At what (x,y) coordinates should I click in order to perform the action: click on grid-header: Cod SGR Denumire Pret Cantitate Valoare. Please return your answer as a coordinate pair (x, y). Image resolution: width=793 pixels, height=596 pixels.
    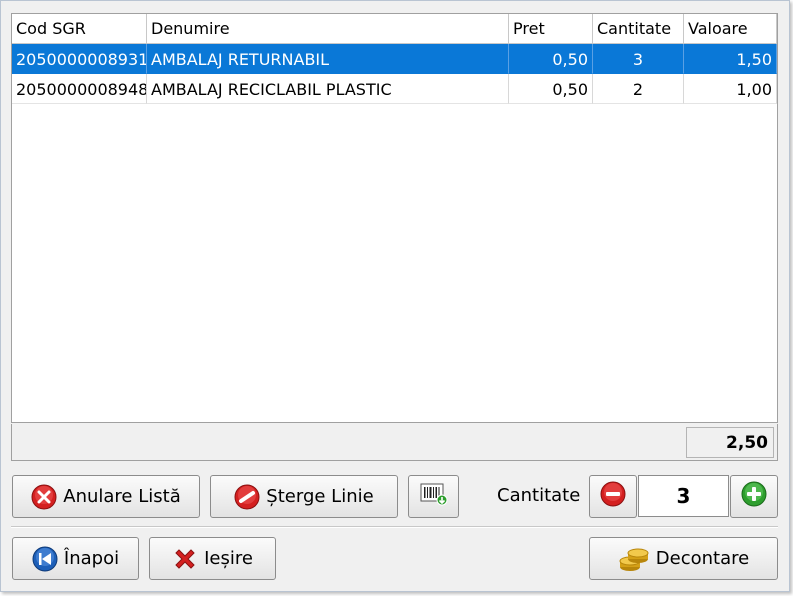
    Looking at the image, I should click on (394, 29).